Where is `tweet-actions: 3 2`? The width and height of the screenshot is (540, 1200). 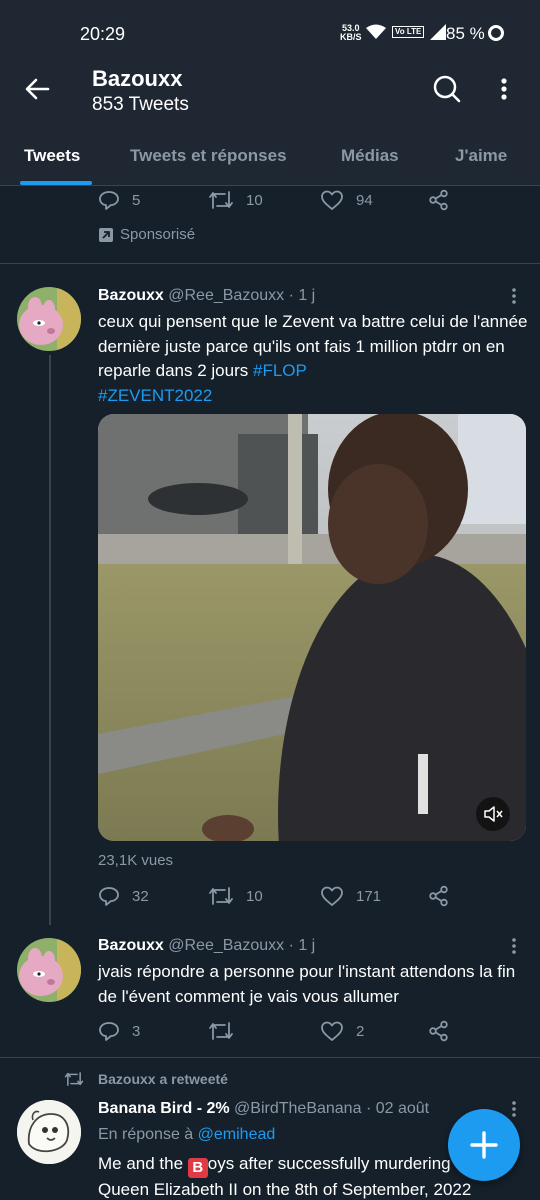 tweet-actions: 3 2 is located at coordinates (288, 1033).